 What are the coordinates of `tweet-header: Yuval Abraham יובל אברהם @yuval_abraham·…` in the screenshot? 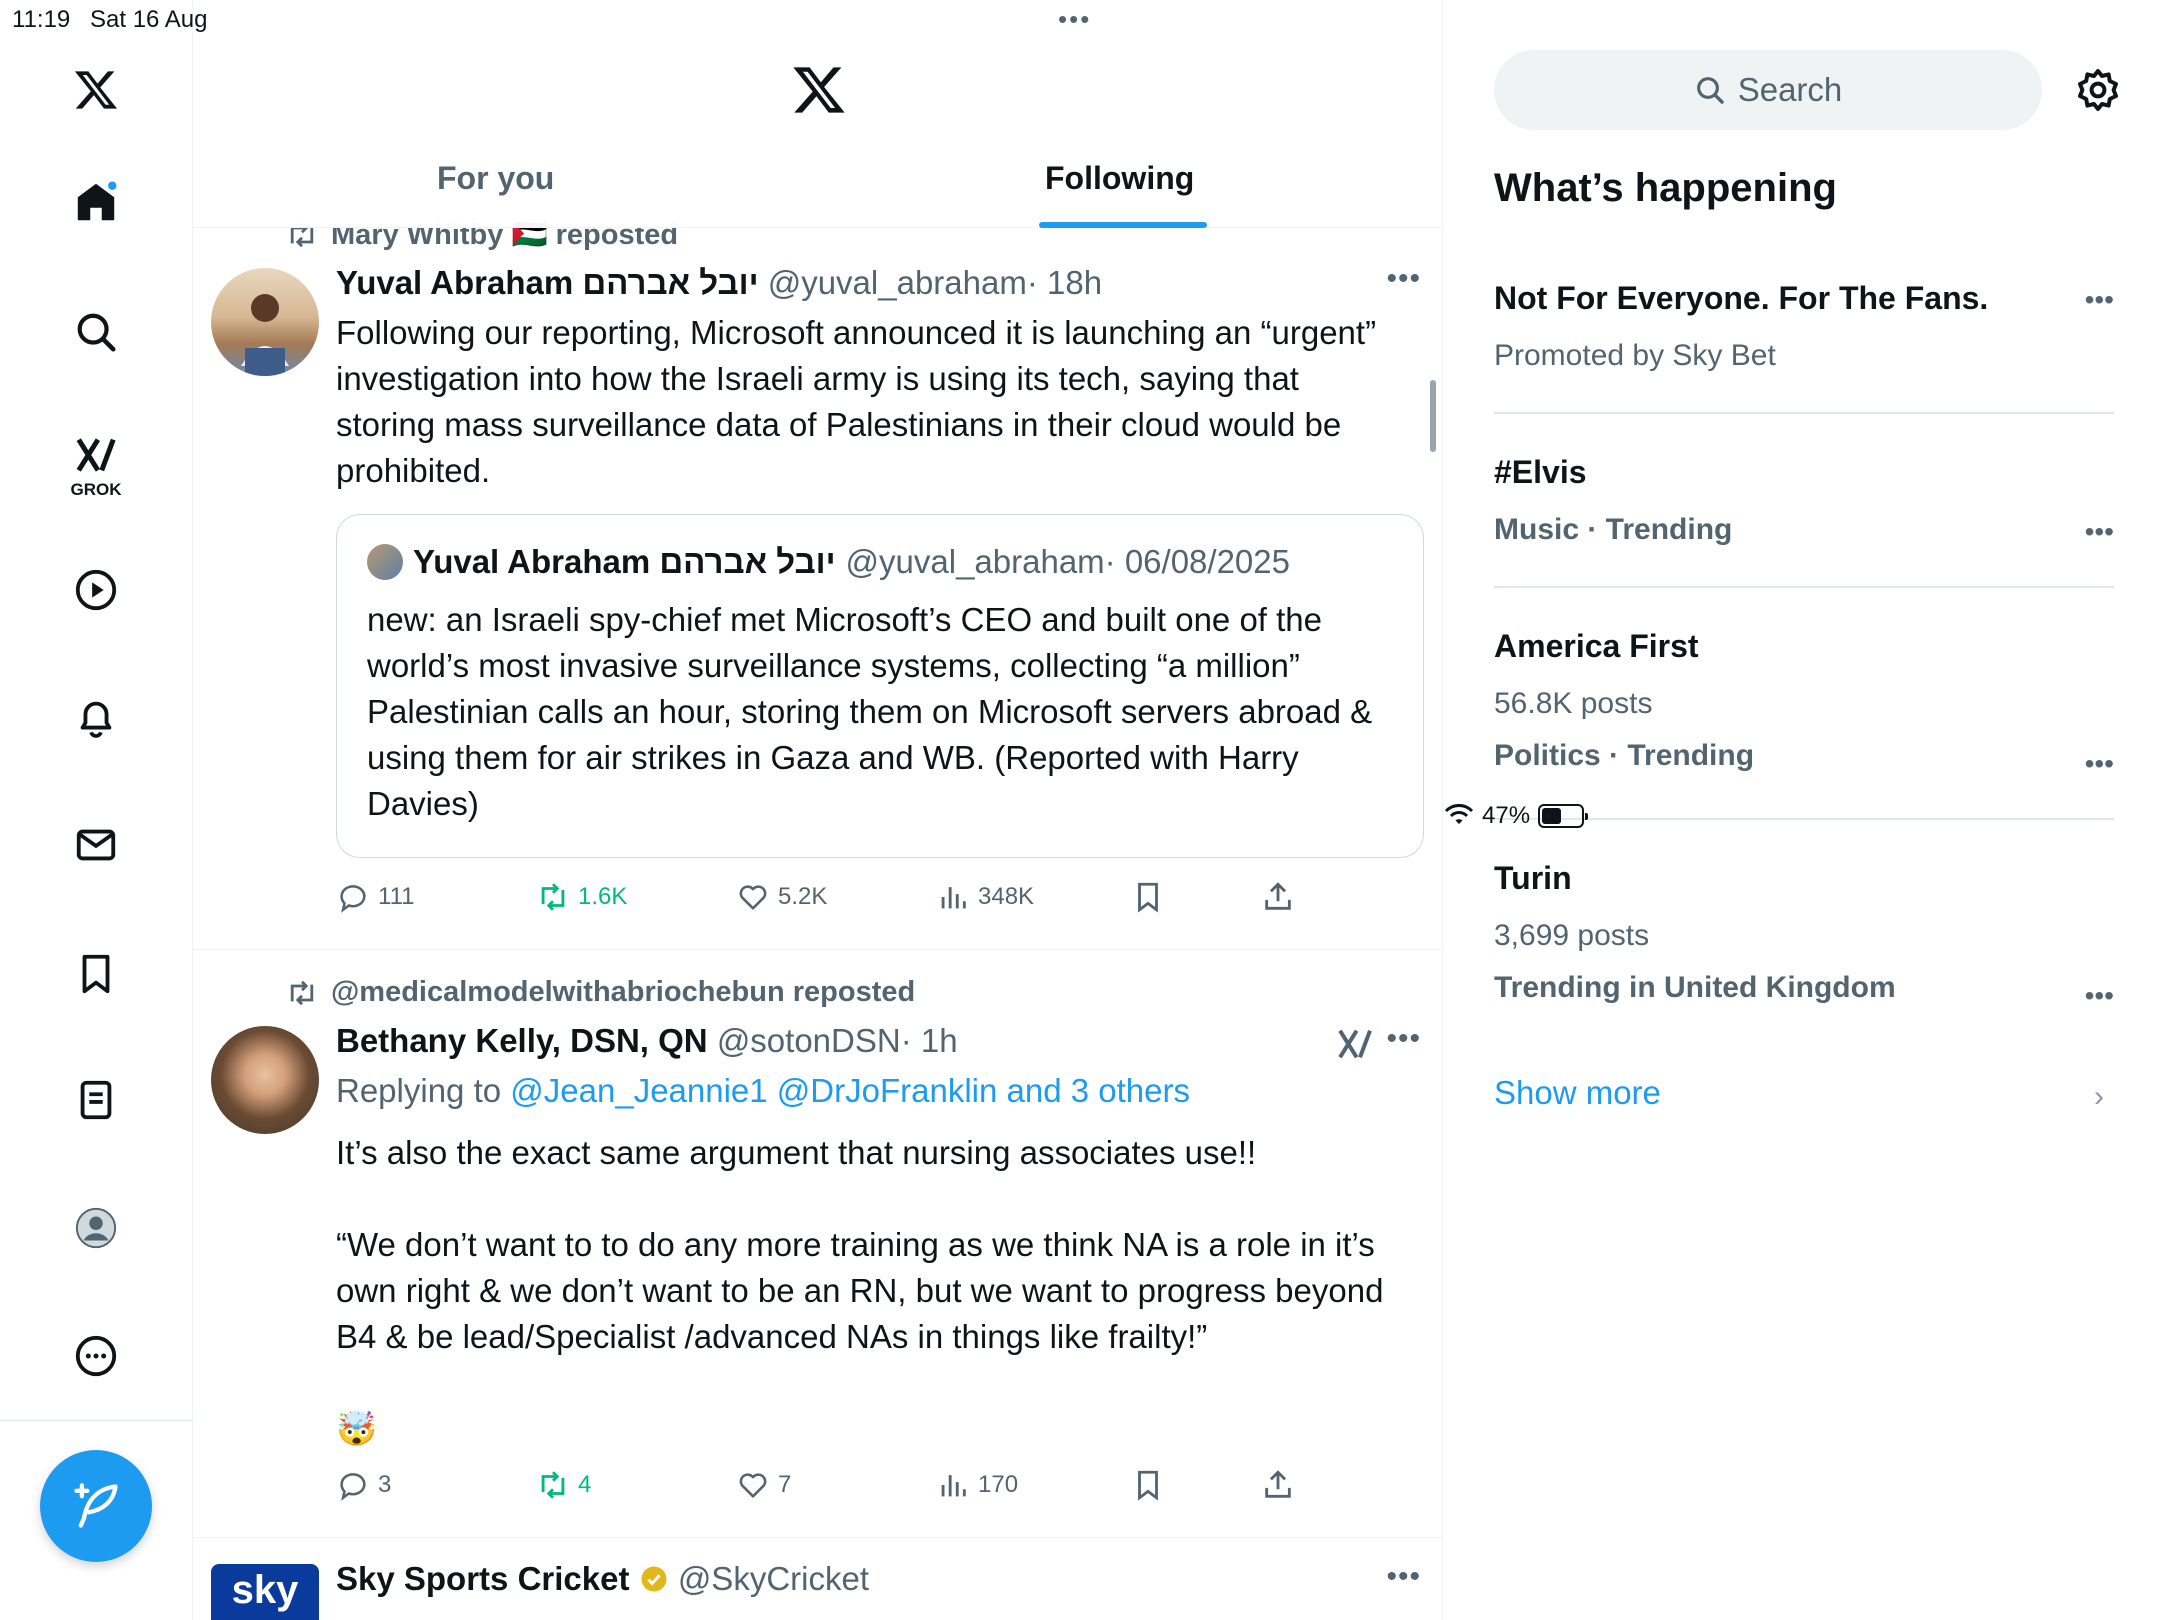 It's located at (719, 283).